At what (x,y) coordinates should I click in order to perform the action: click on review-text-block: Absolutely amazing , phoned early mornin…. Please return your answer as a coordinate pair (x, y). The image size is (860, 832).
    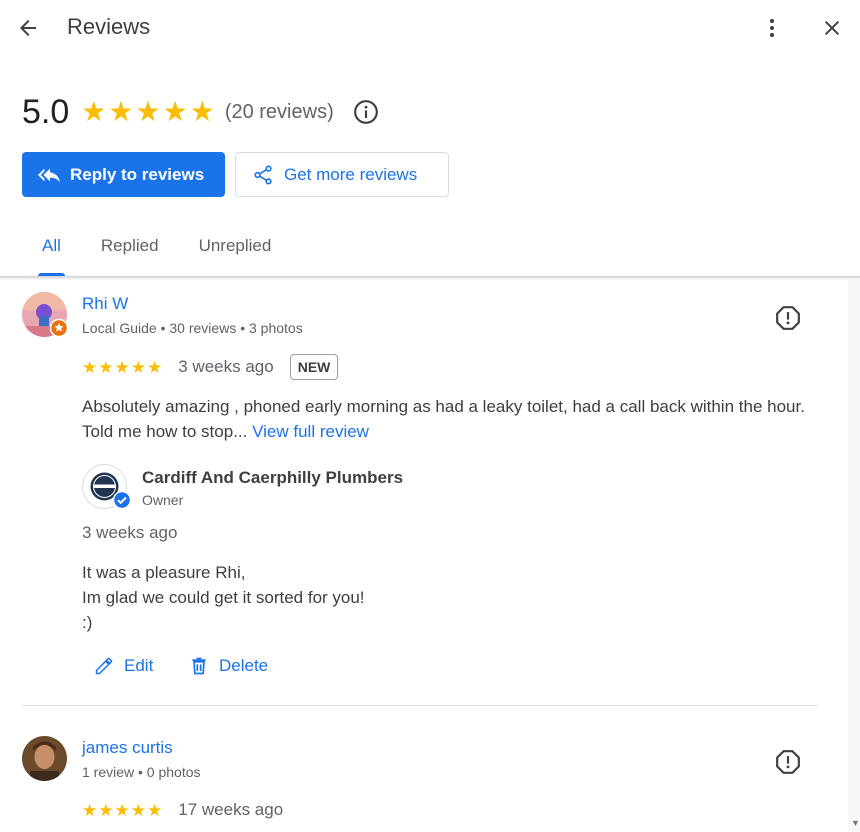
    Looking at the image, I should click on (447, 419).